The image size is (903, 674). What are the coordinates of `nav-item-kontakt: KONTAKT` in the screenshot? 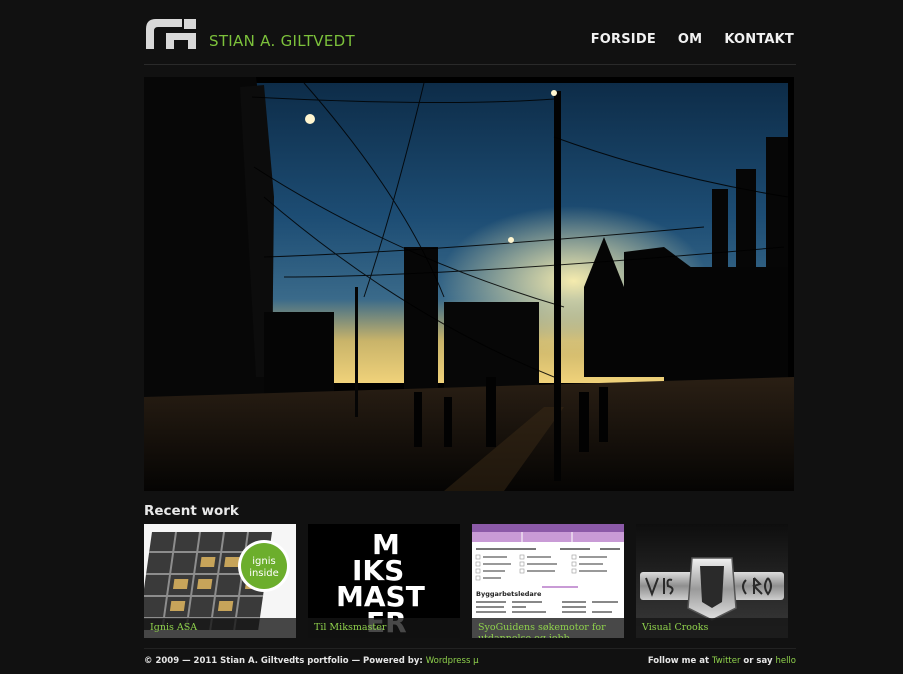 It's located at (759, 39).